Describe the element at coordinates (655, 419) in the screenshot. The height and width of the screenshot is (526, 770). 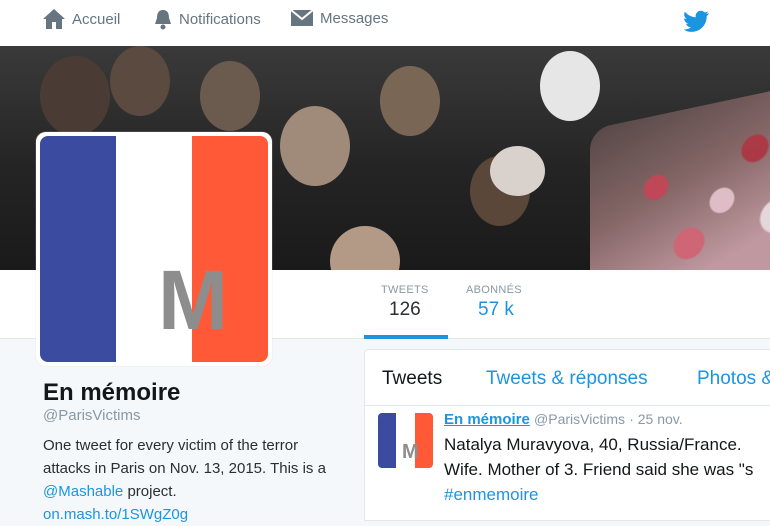
I see `tweet-timestamp: · 25 nov.` at that location.